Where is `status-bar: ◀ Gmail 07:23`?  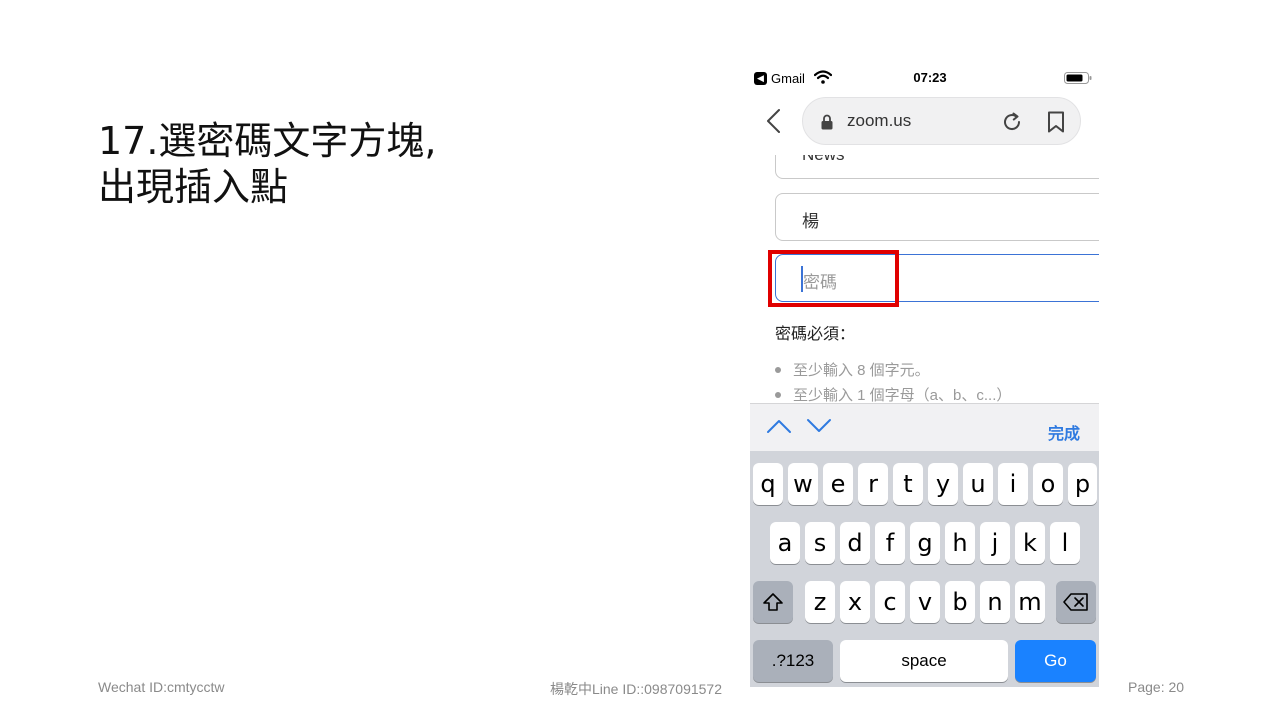 status-bar: ◀ Gmail 07:23 is located at coordinates (924, 78).